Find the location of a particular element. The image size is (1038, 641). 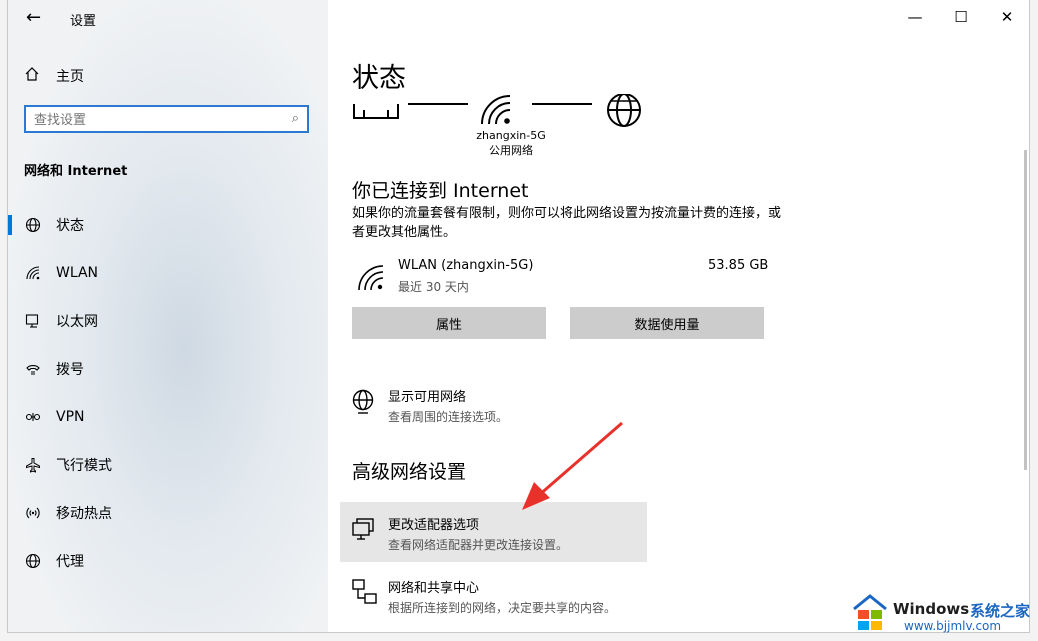

search-box: ⌕ is located at coordinates (166, 119).